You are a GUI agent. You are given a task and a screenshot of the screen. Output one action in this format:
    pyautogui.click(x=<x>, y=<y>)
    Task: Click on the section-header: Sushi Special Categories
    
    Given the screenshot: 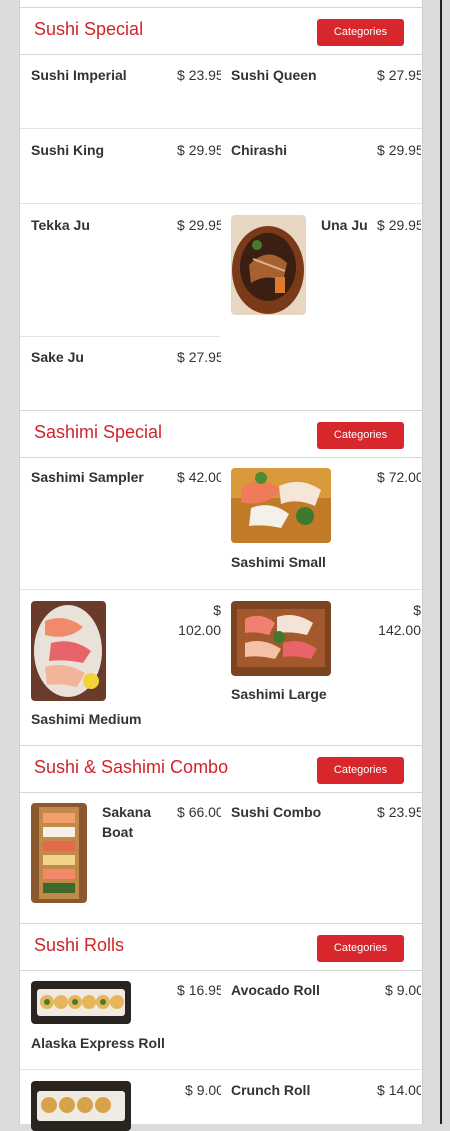 What is the action you would take?
    pyautogui.click(x=221, y=31)
    